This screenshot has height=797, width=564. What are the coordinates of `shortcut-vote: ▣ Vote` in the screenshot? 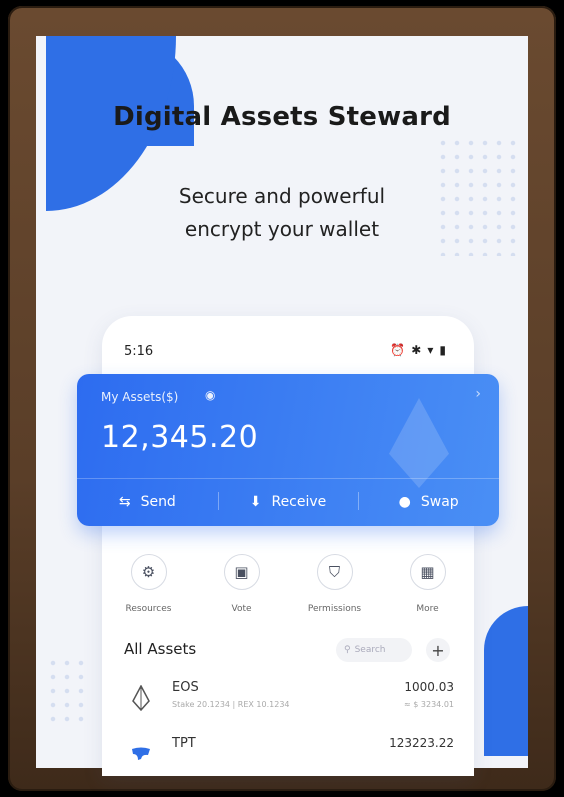 It's located at (241, 584).